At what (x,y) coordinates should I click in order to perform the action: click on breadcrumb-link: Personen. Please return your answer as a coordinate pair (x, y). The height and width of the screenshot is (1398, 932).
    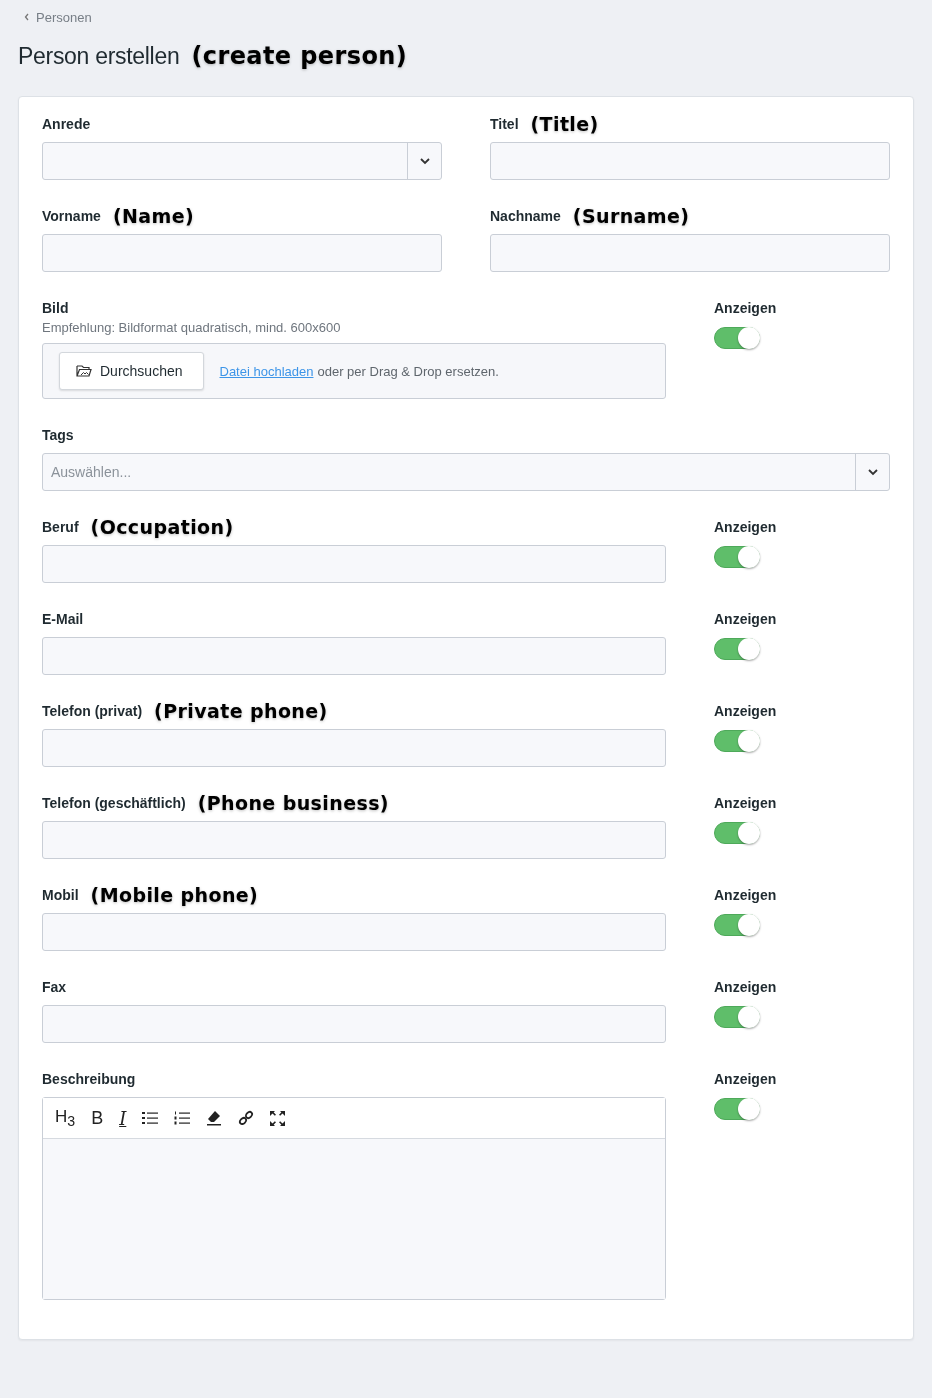
    Looking at the image, I should click on (64, 17).